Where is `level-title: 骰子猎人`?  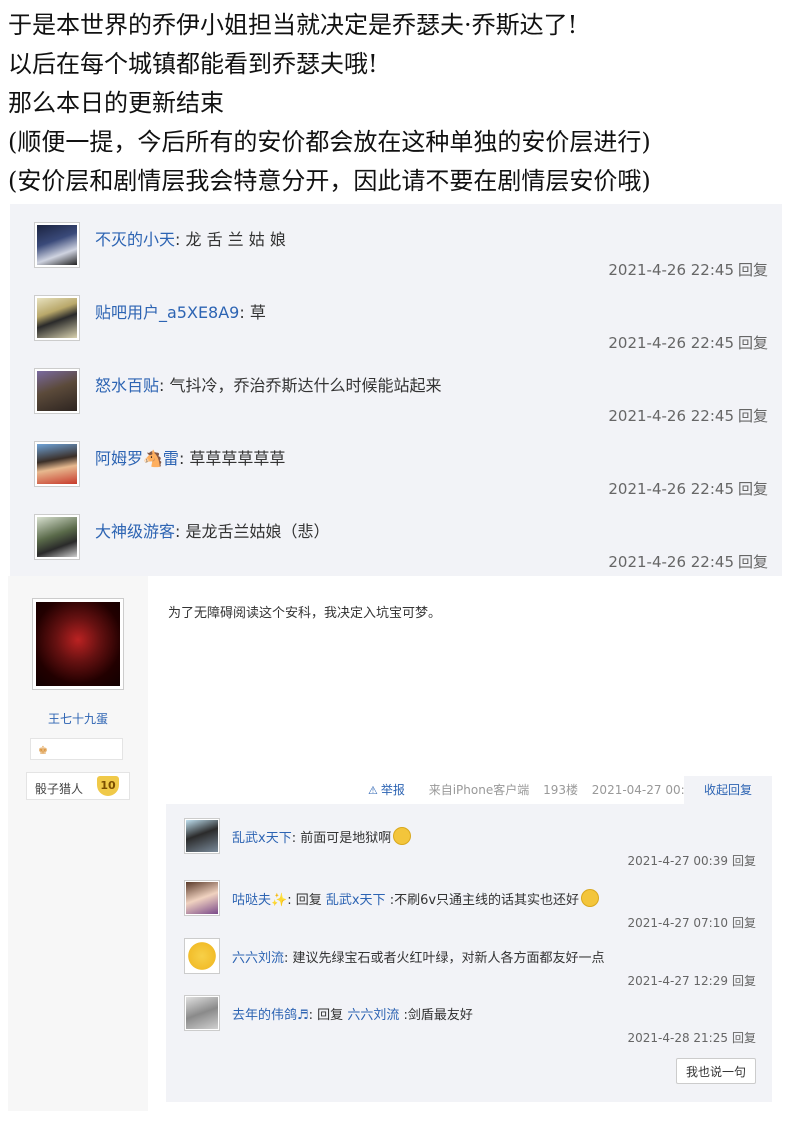 level-title: 骰子猎人 is located at coordinates (59, 789).